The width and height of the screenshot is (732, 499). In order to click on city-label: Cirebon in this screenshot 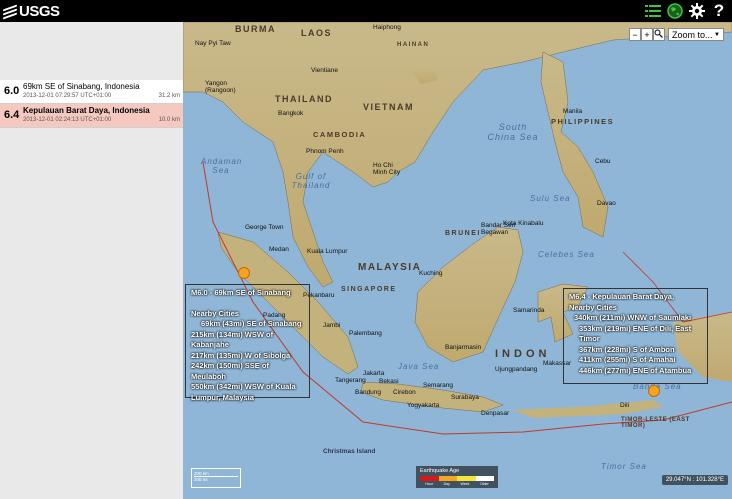, I will do `click(404, 392)`.